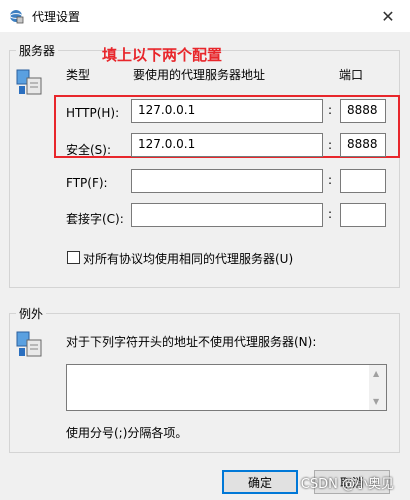  What do you see at coordinates (347, 484) in the screenshot?
I see `watermark: CSDN @小奥见` at bounding box center [347, 484].